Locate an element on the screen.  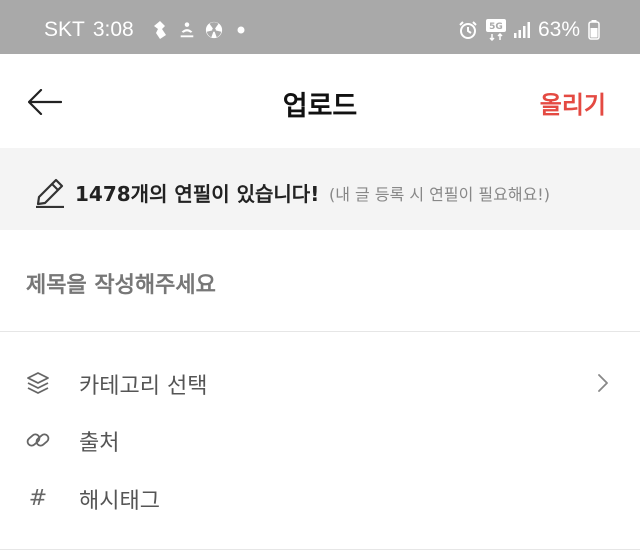
hashtag-icon: # is located at coordinates (38, 498).